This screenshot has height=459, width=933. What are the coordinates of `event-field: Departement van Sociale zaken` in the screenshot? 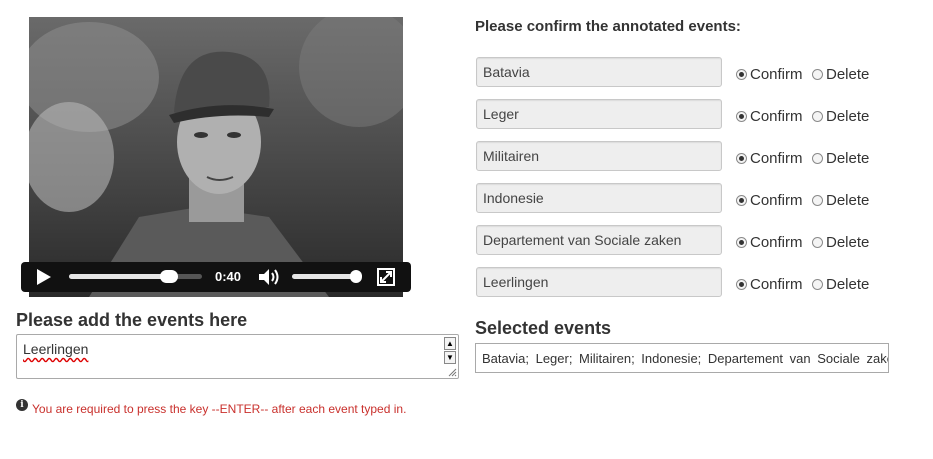 It's located at (599, 240).